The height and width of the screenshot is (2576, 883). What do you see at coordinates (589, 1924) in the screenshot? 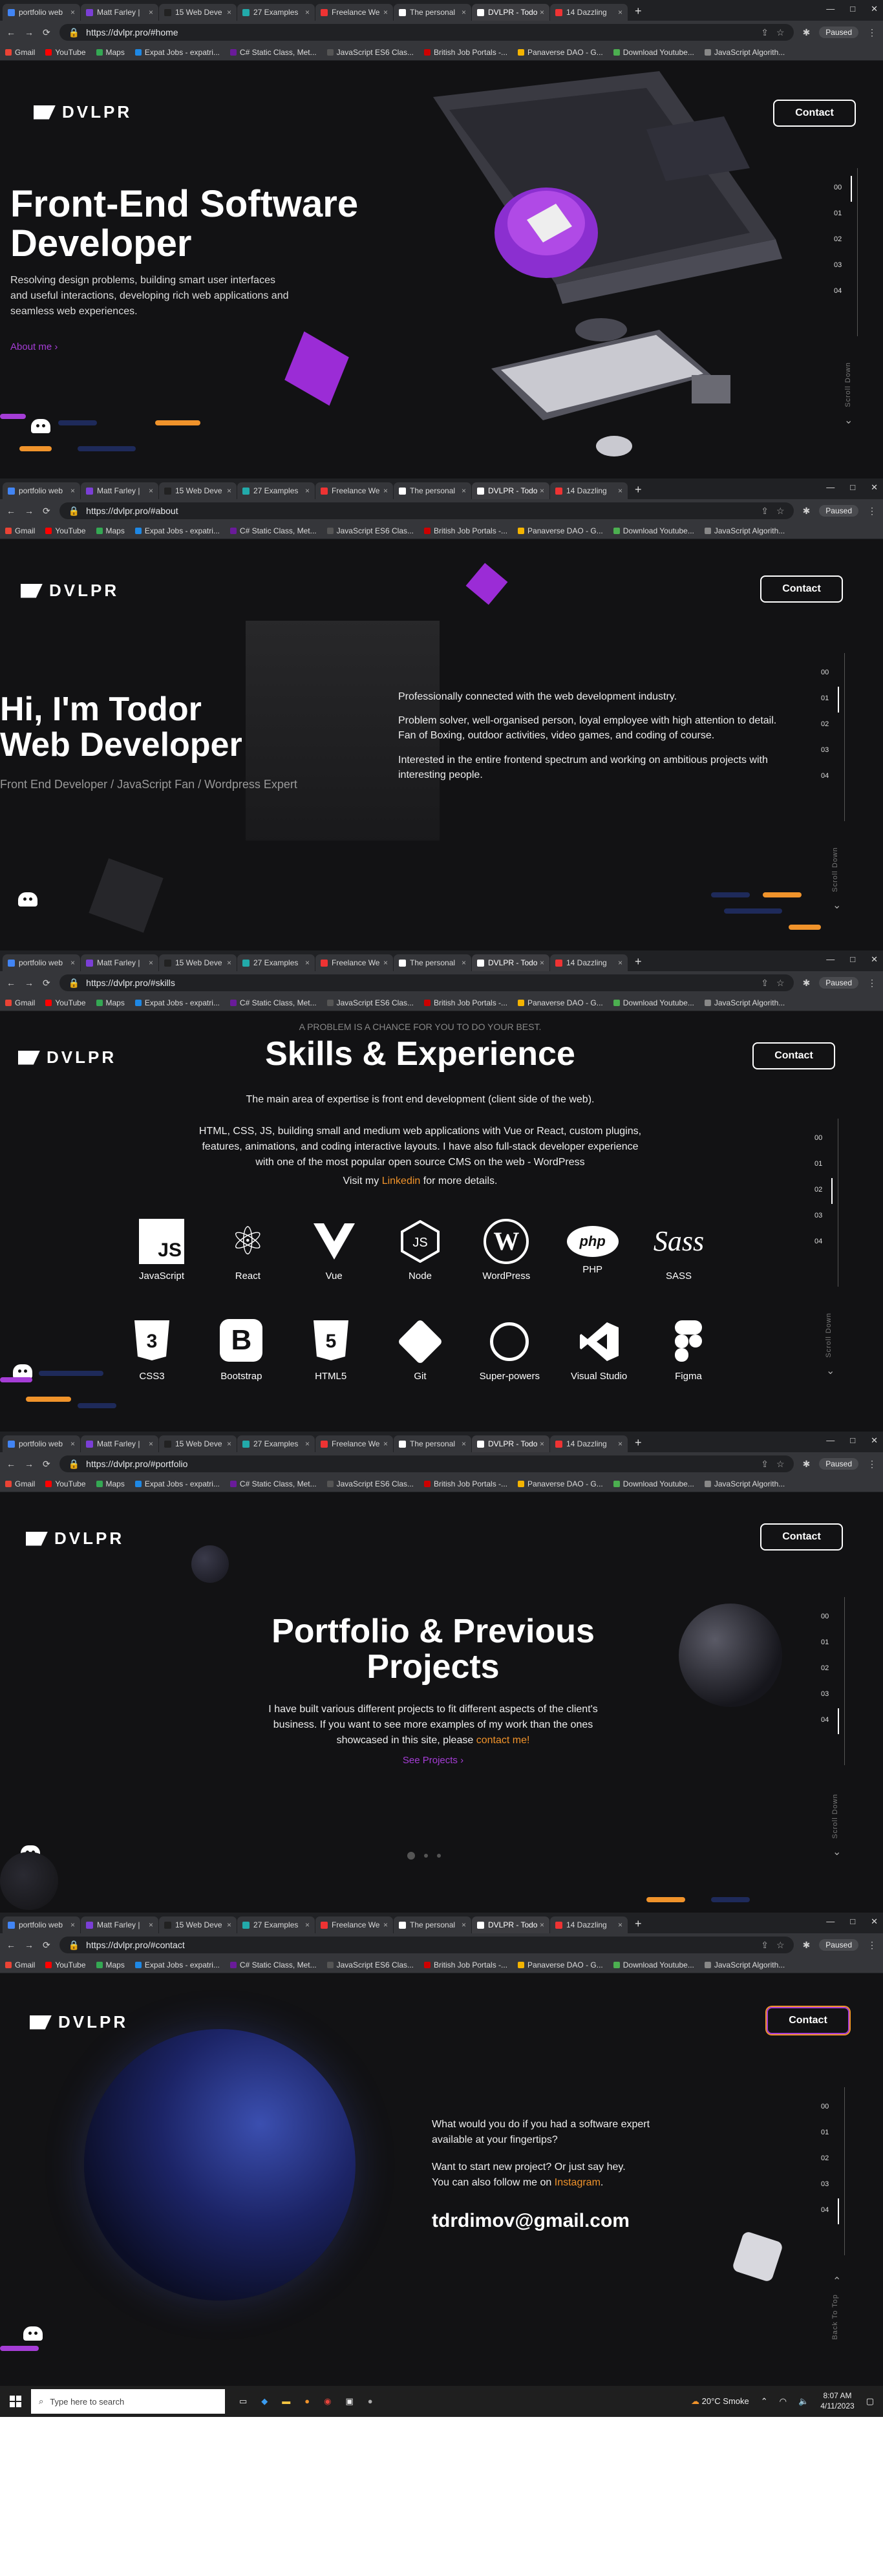
I see `browser-tab: 14 Dazzling ×` at bounding box center [589, 1924].